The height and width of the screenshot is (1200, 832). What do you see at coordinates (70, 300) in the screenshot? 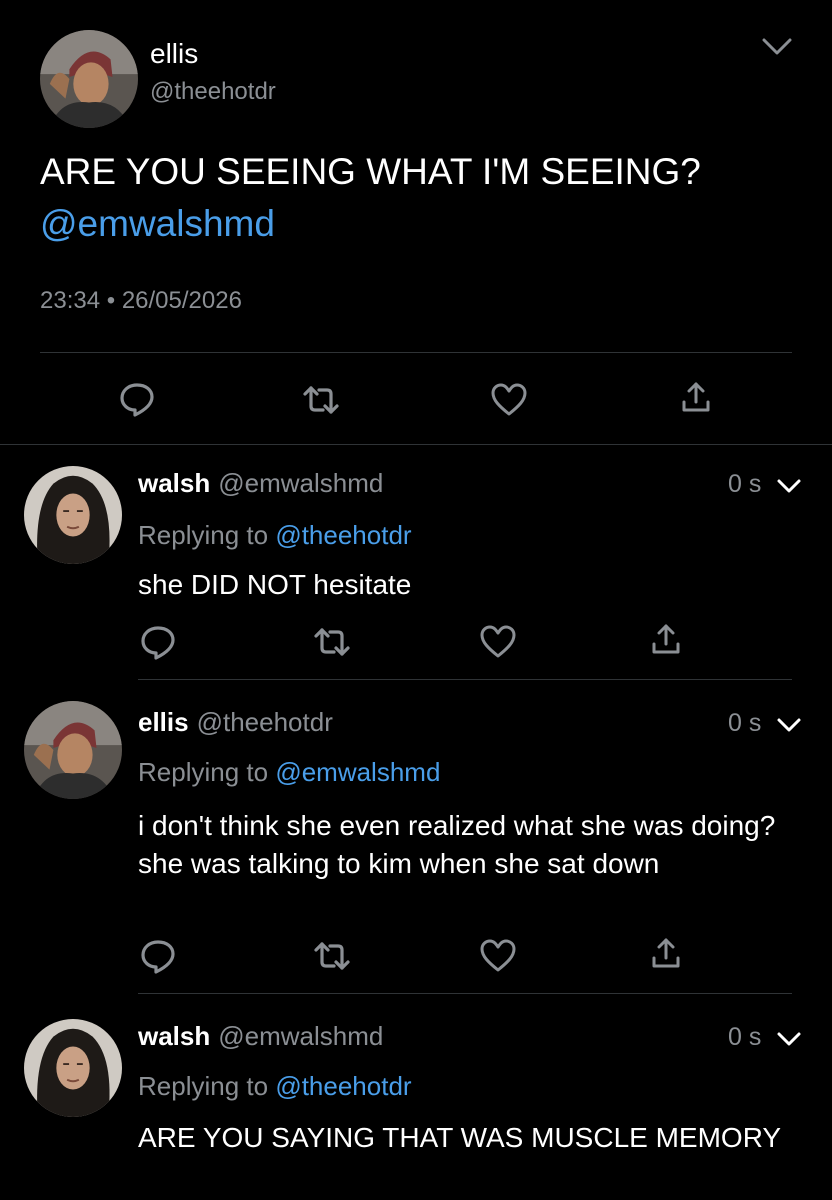
I see `tweet-time: 23:34` at bounding box center [70, 300].